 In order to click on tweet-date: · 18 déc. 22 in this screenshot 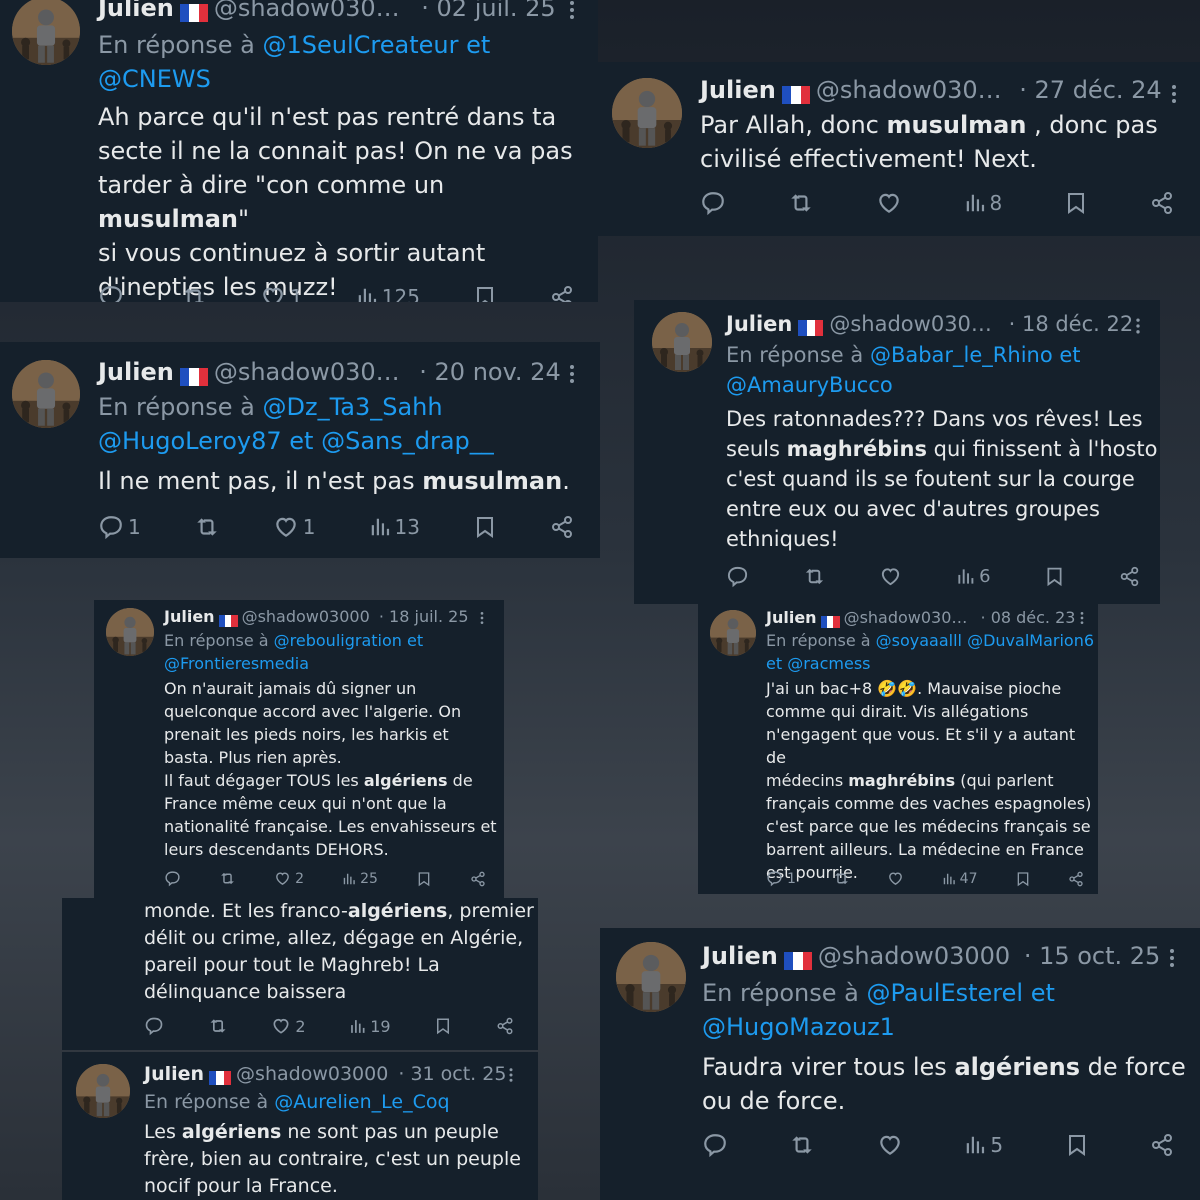, I will do `click(1071, 324)`.